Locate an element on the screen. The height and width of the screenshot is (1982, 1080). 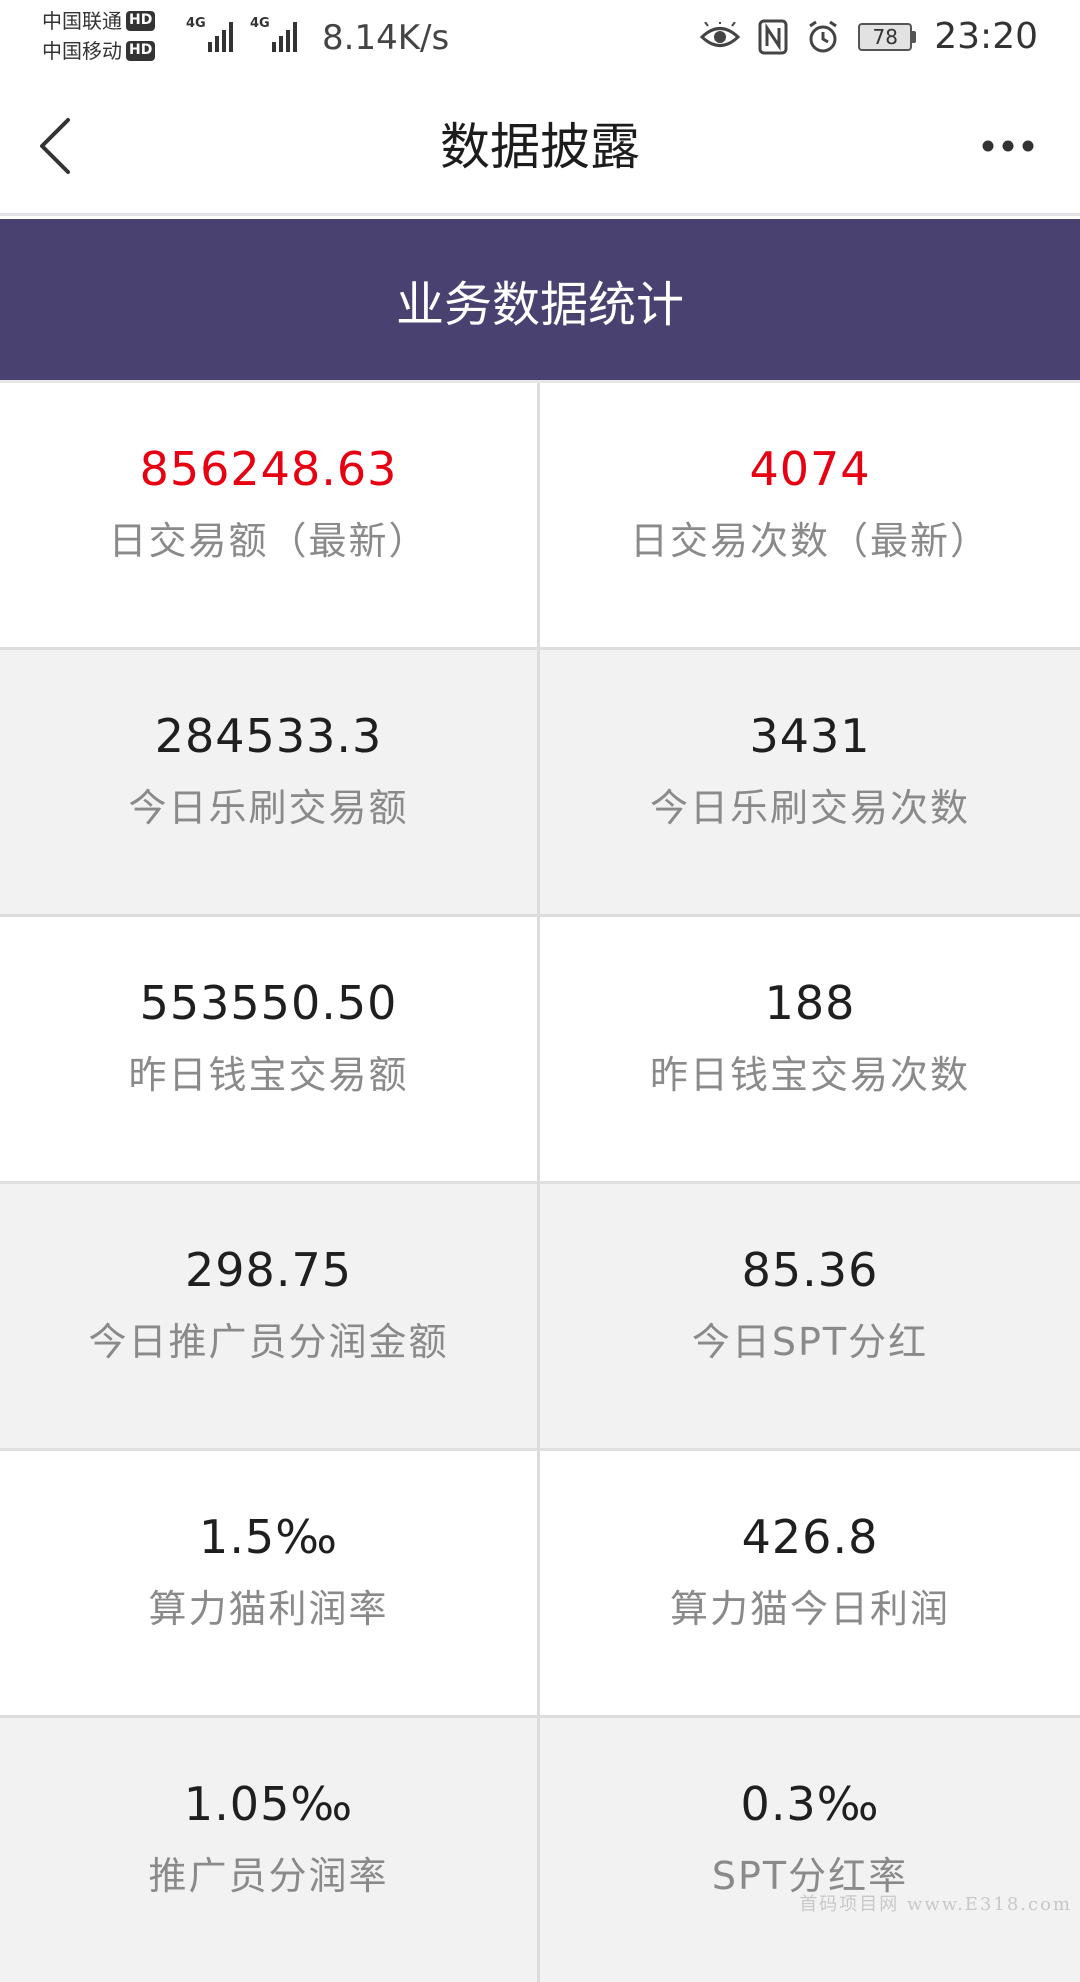
stat-row: 1.5‰ 算力猫利润率 426.8 算力猫今日利润 is located at coordinates (540, 1581).